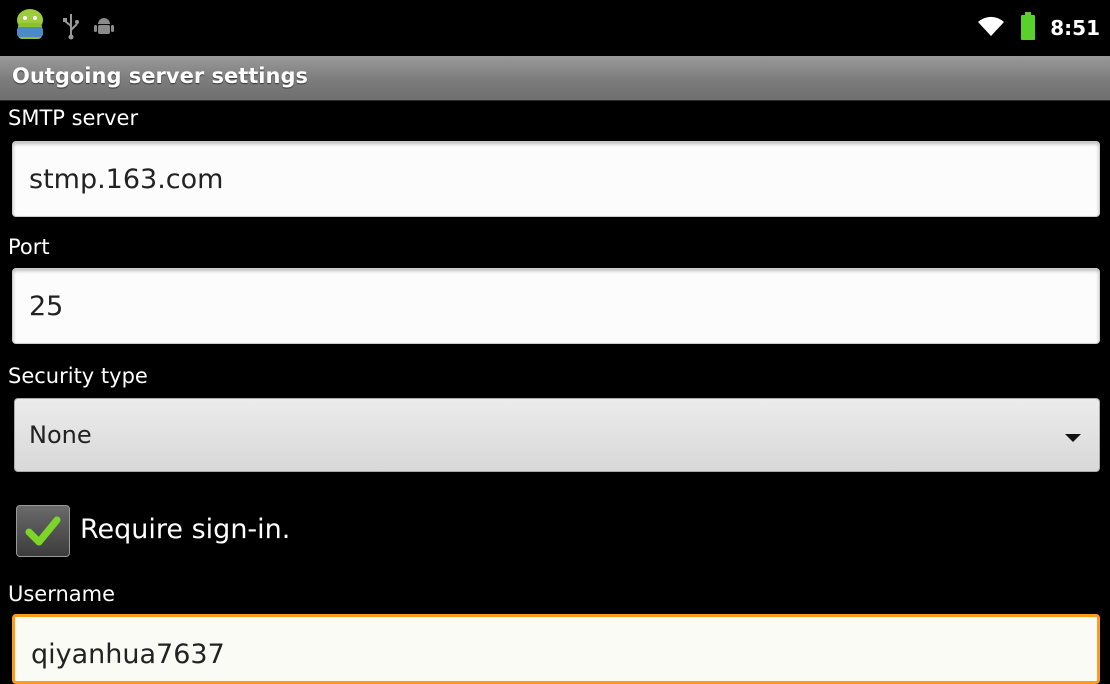 The height and width of the screenshot is (684, 1110). What do you see at coordinates (78, 376) in the screenshot?
I see `security-type-label: Security type` at bounding box center [78, 376].